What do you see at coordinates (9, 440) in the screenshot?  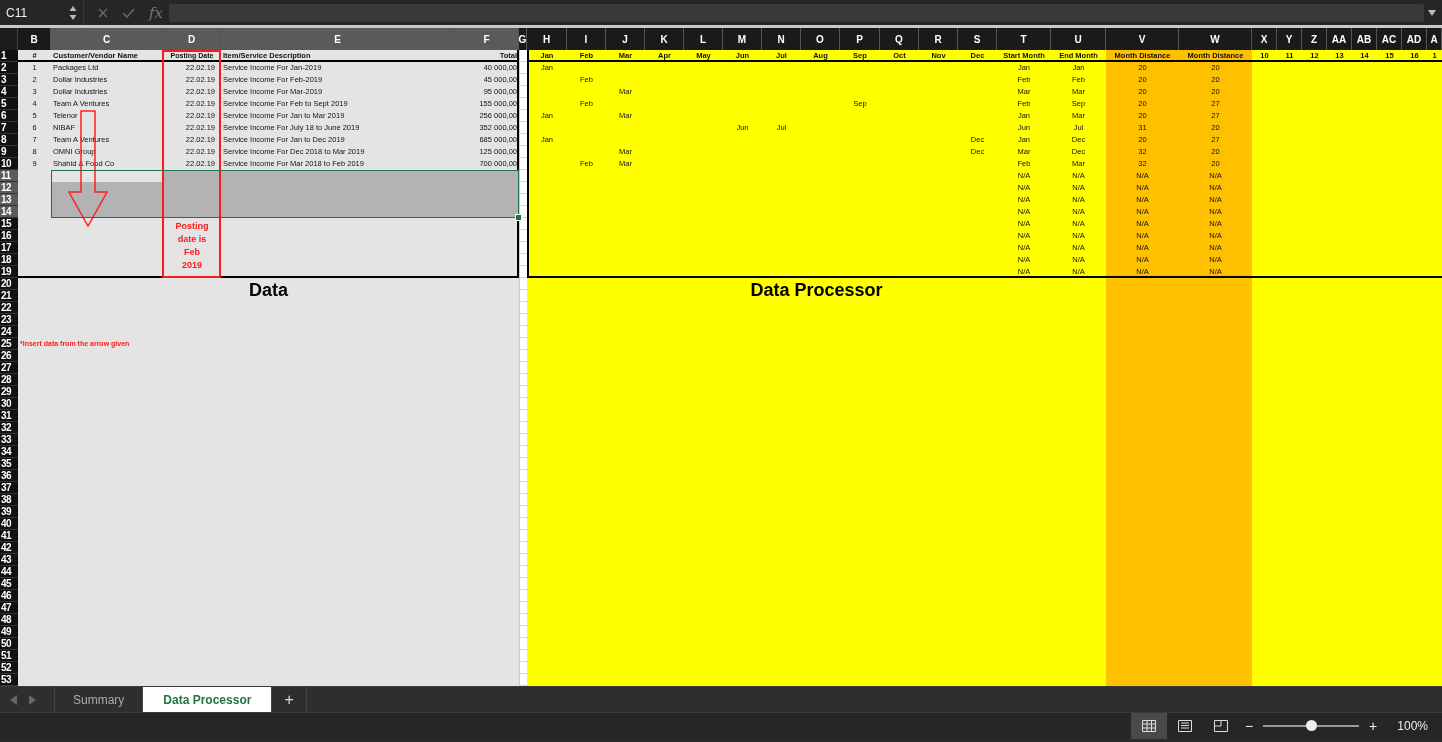 I see `row-header: 33` at bounding box center [9, 440].